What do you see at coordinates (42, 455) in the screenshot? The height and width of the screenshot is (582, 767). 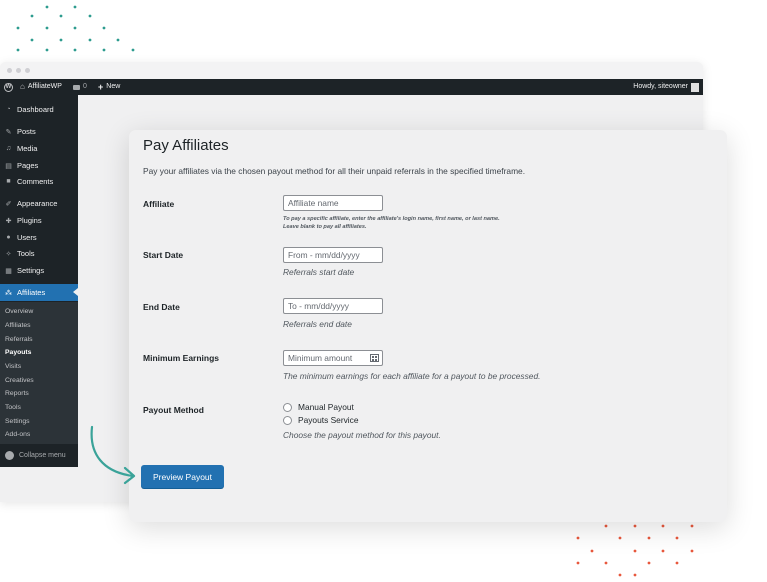 I see `collapse-menu-label: Collapse menu` at bounding box center [42, 455].